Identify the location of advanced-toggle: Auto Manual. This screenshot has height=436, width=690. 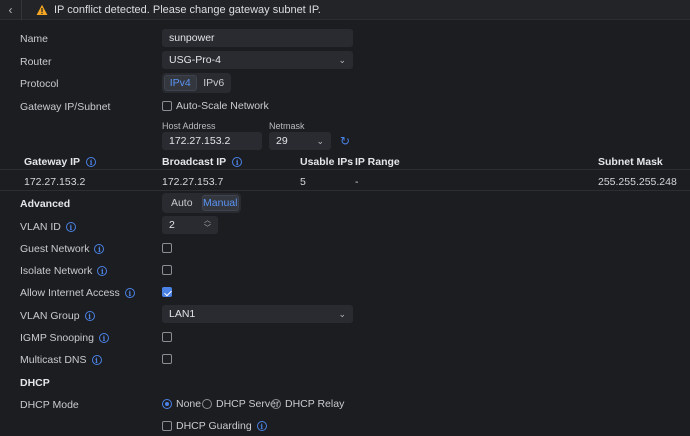
(201, 203).